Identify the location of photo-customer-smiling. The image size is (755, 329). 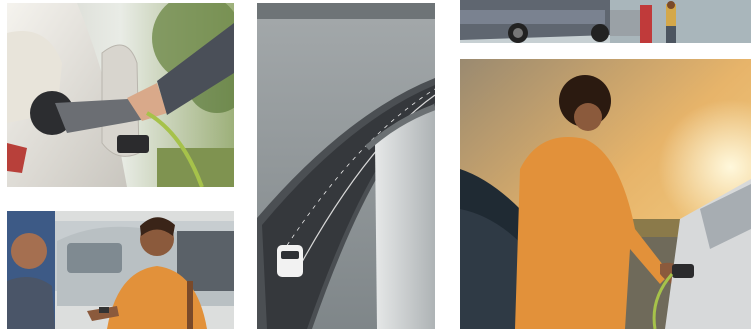
(120, 270).